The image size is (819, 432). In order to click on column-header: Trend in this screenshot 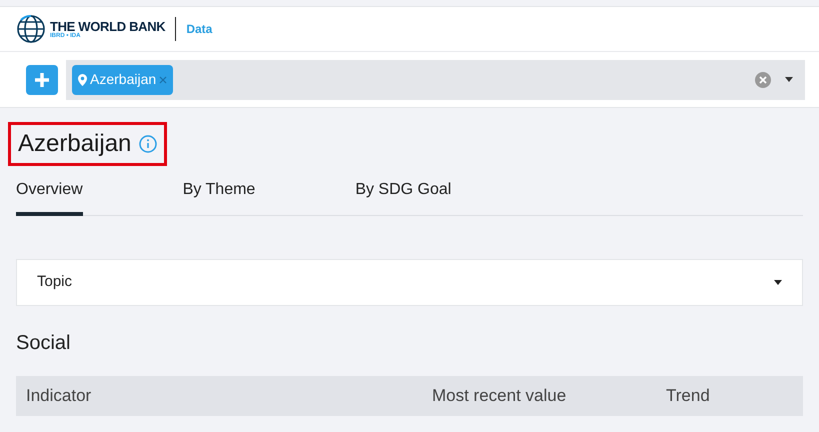, I will do `click(688, 396)`.